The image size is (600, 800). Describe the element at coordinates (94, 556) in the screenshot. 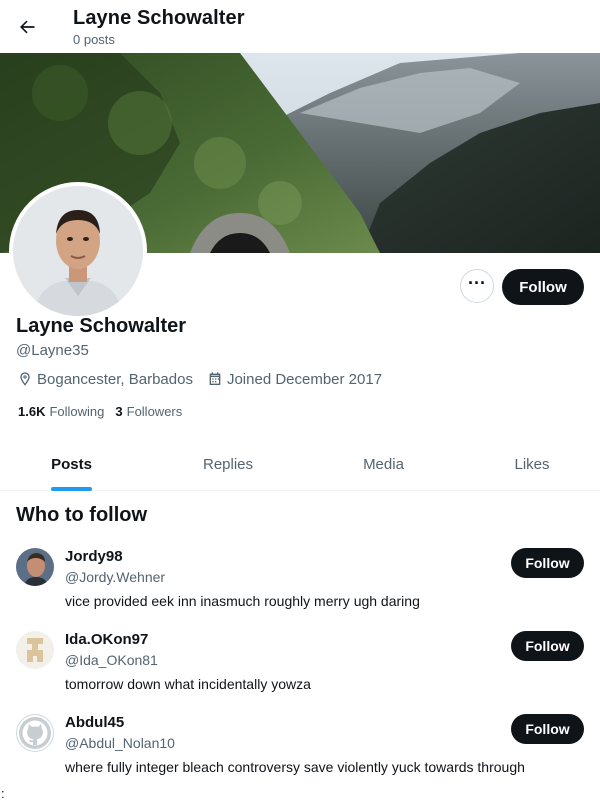

I see `suggestion-name: Jordy98` at that location.